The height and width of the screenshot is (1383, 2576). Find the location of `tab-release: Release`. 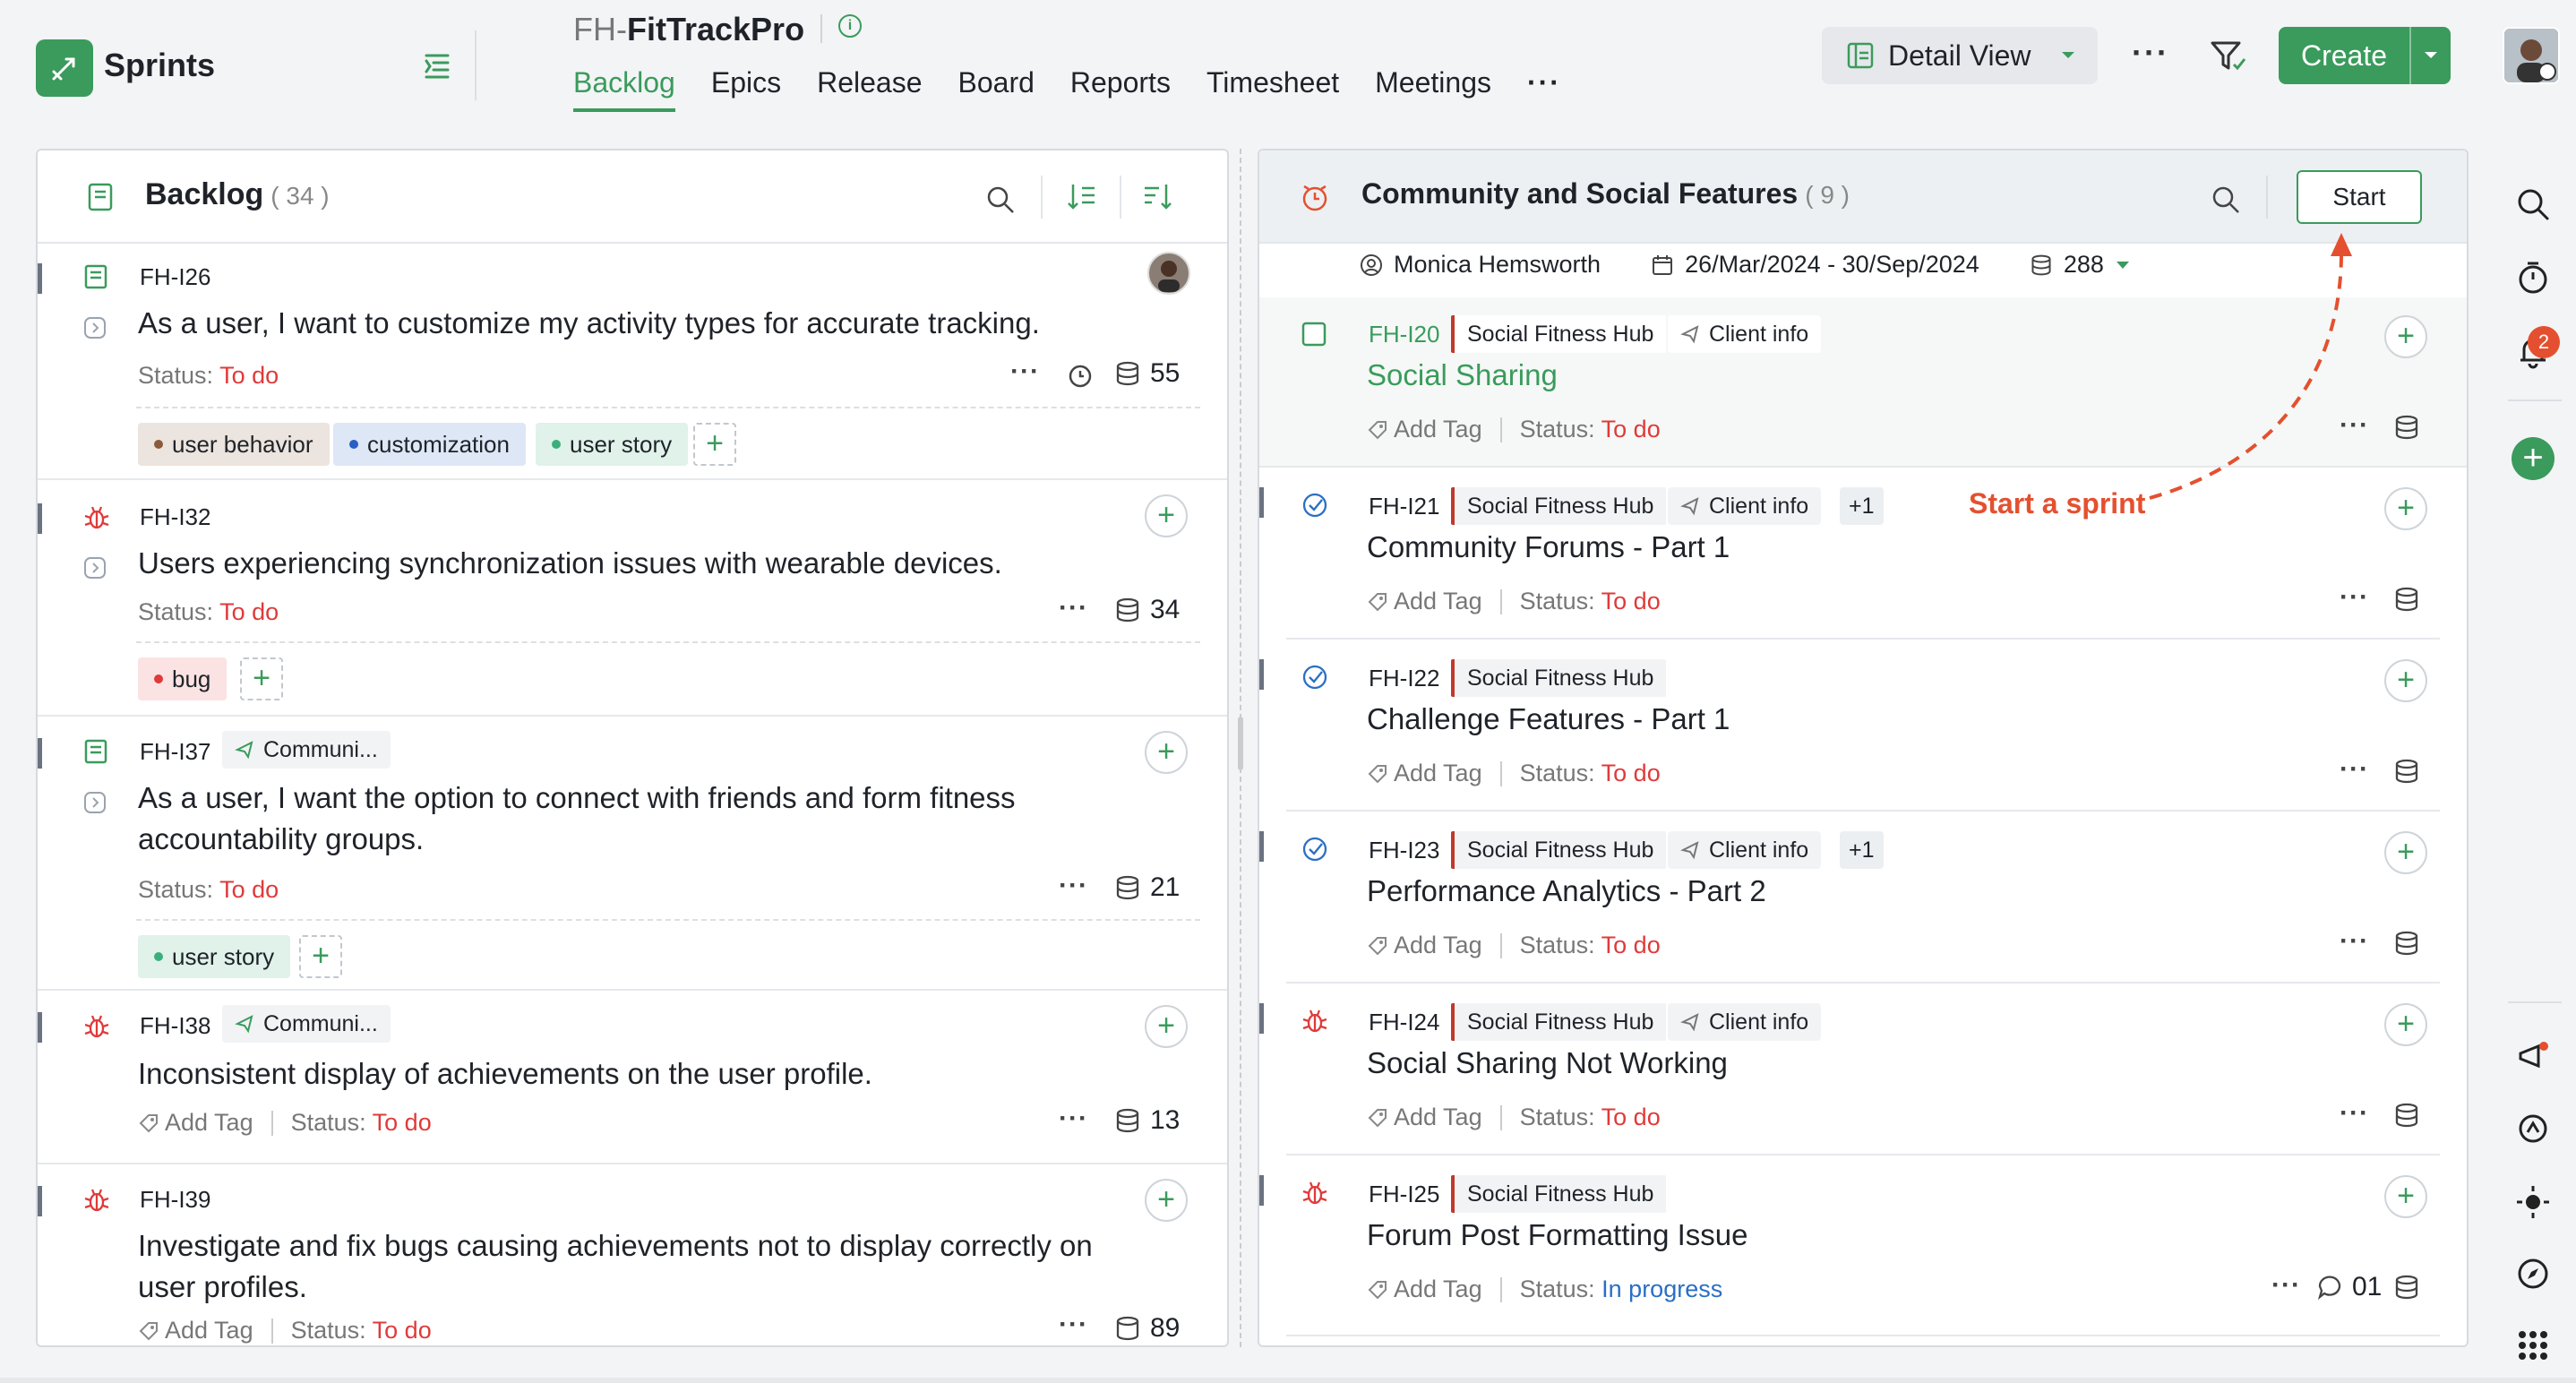

tab-release: Release is located at coordinates (869, 89).